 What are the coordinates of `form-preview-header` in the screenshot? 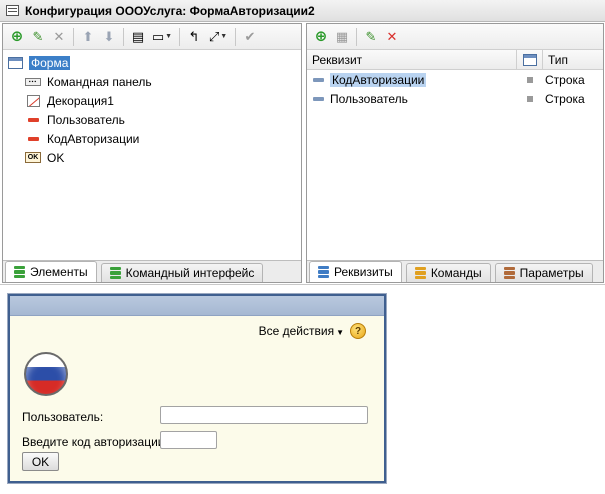 It's located at (197, 306).